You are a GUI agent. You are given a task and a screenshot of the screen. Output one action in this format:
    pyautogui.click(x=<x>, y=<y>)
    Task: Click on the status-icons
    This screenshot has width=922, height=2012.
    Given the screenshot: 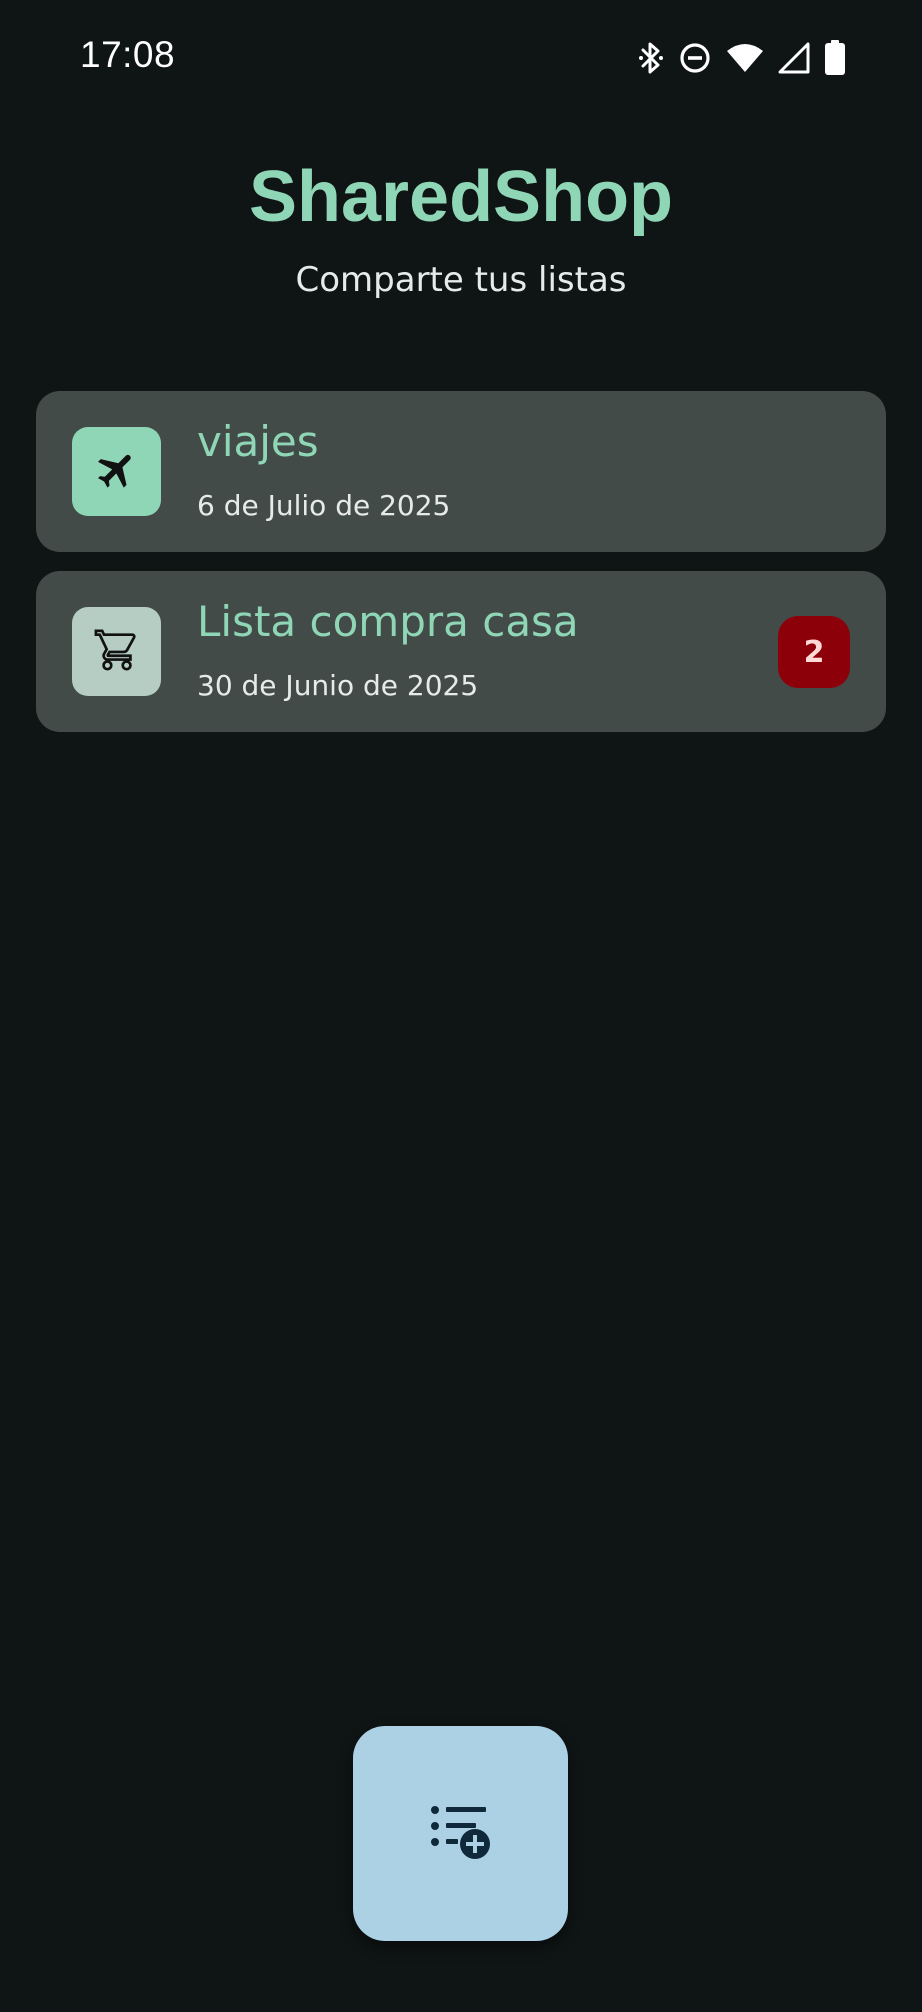 What is the action you would take?
    pyautogui.click(x=742, y=58)
    